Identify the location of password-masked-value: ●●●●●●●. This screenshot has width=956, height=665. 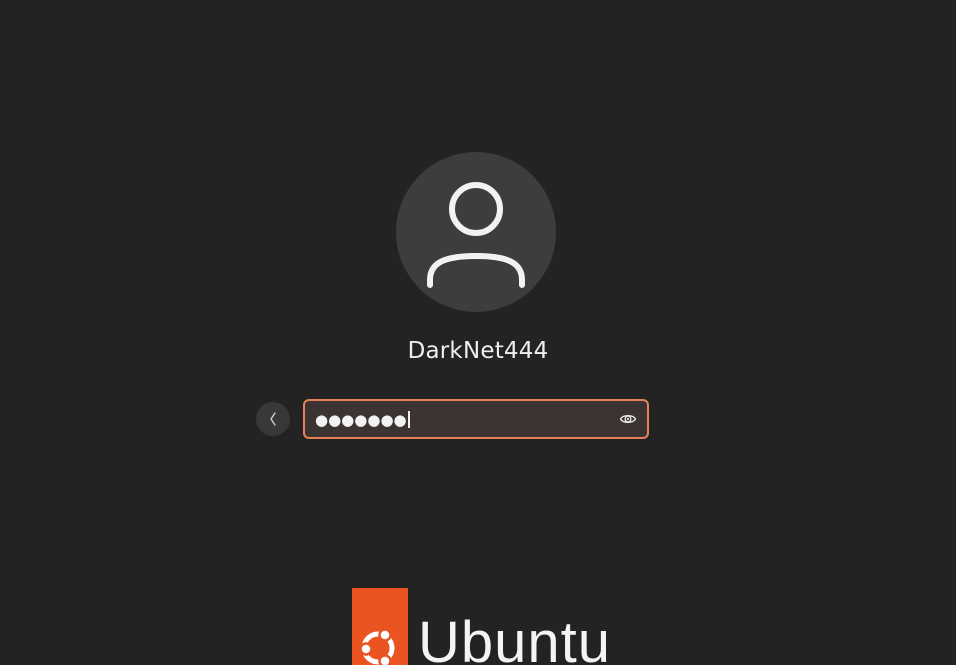
(361, 420).